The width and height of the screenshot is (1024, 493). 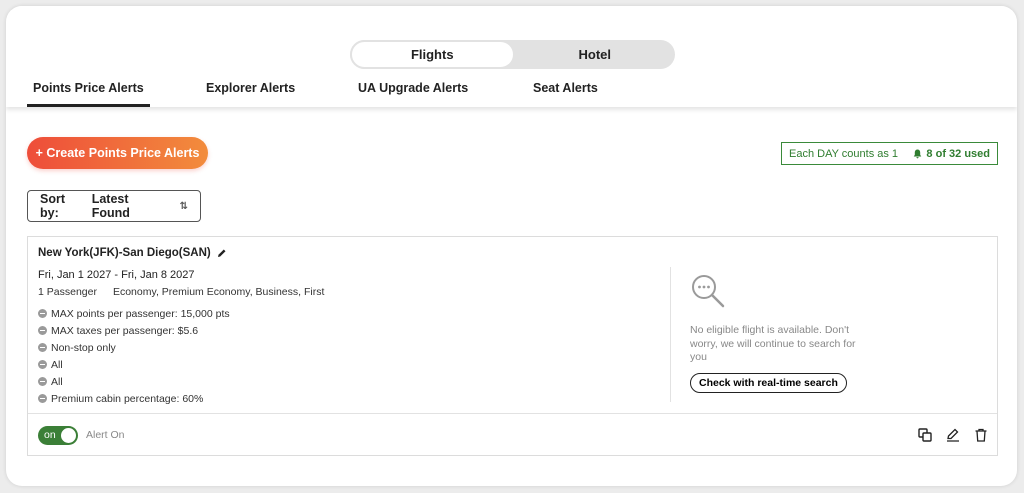 I want to click on passenger-count: 1 Passenger, so click(x=67, y=292).